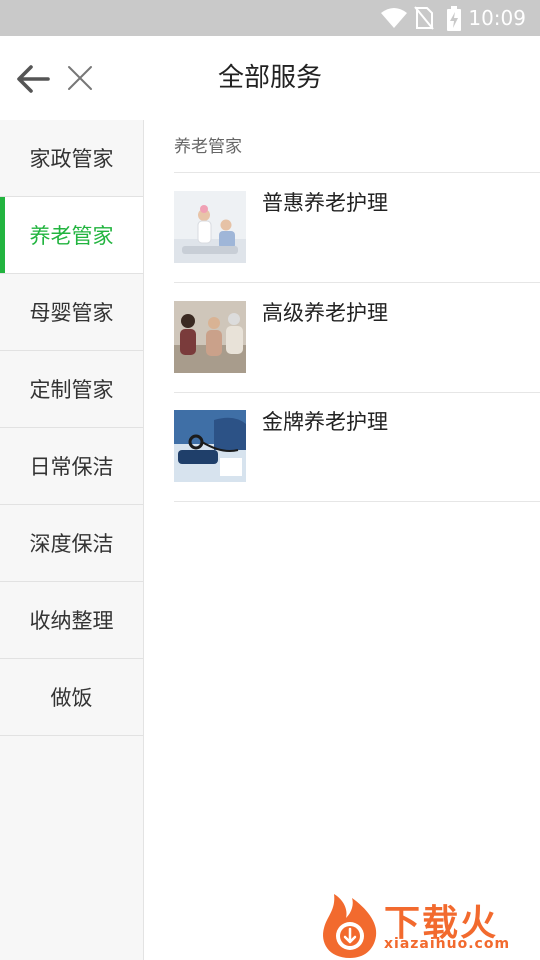 Image resolution: width=540 pixels, height=960 pixels. Describe the element at coordinates (325, 422) in the screenshot. I see `service-name: 金牌养老护理` at that location.